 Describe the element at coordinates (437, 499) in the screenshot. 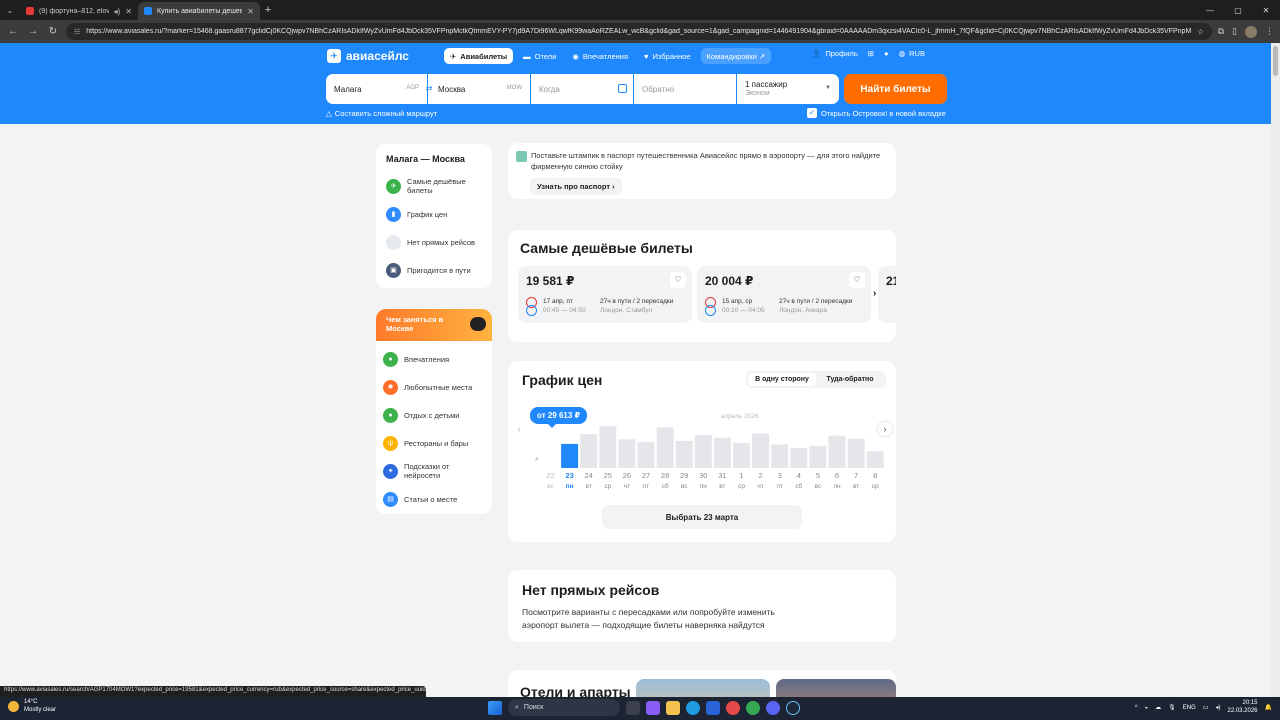

I see `moscow-item-articles: ▤ Статьи о месте` at that location.